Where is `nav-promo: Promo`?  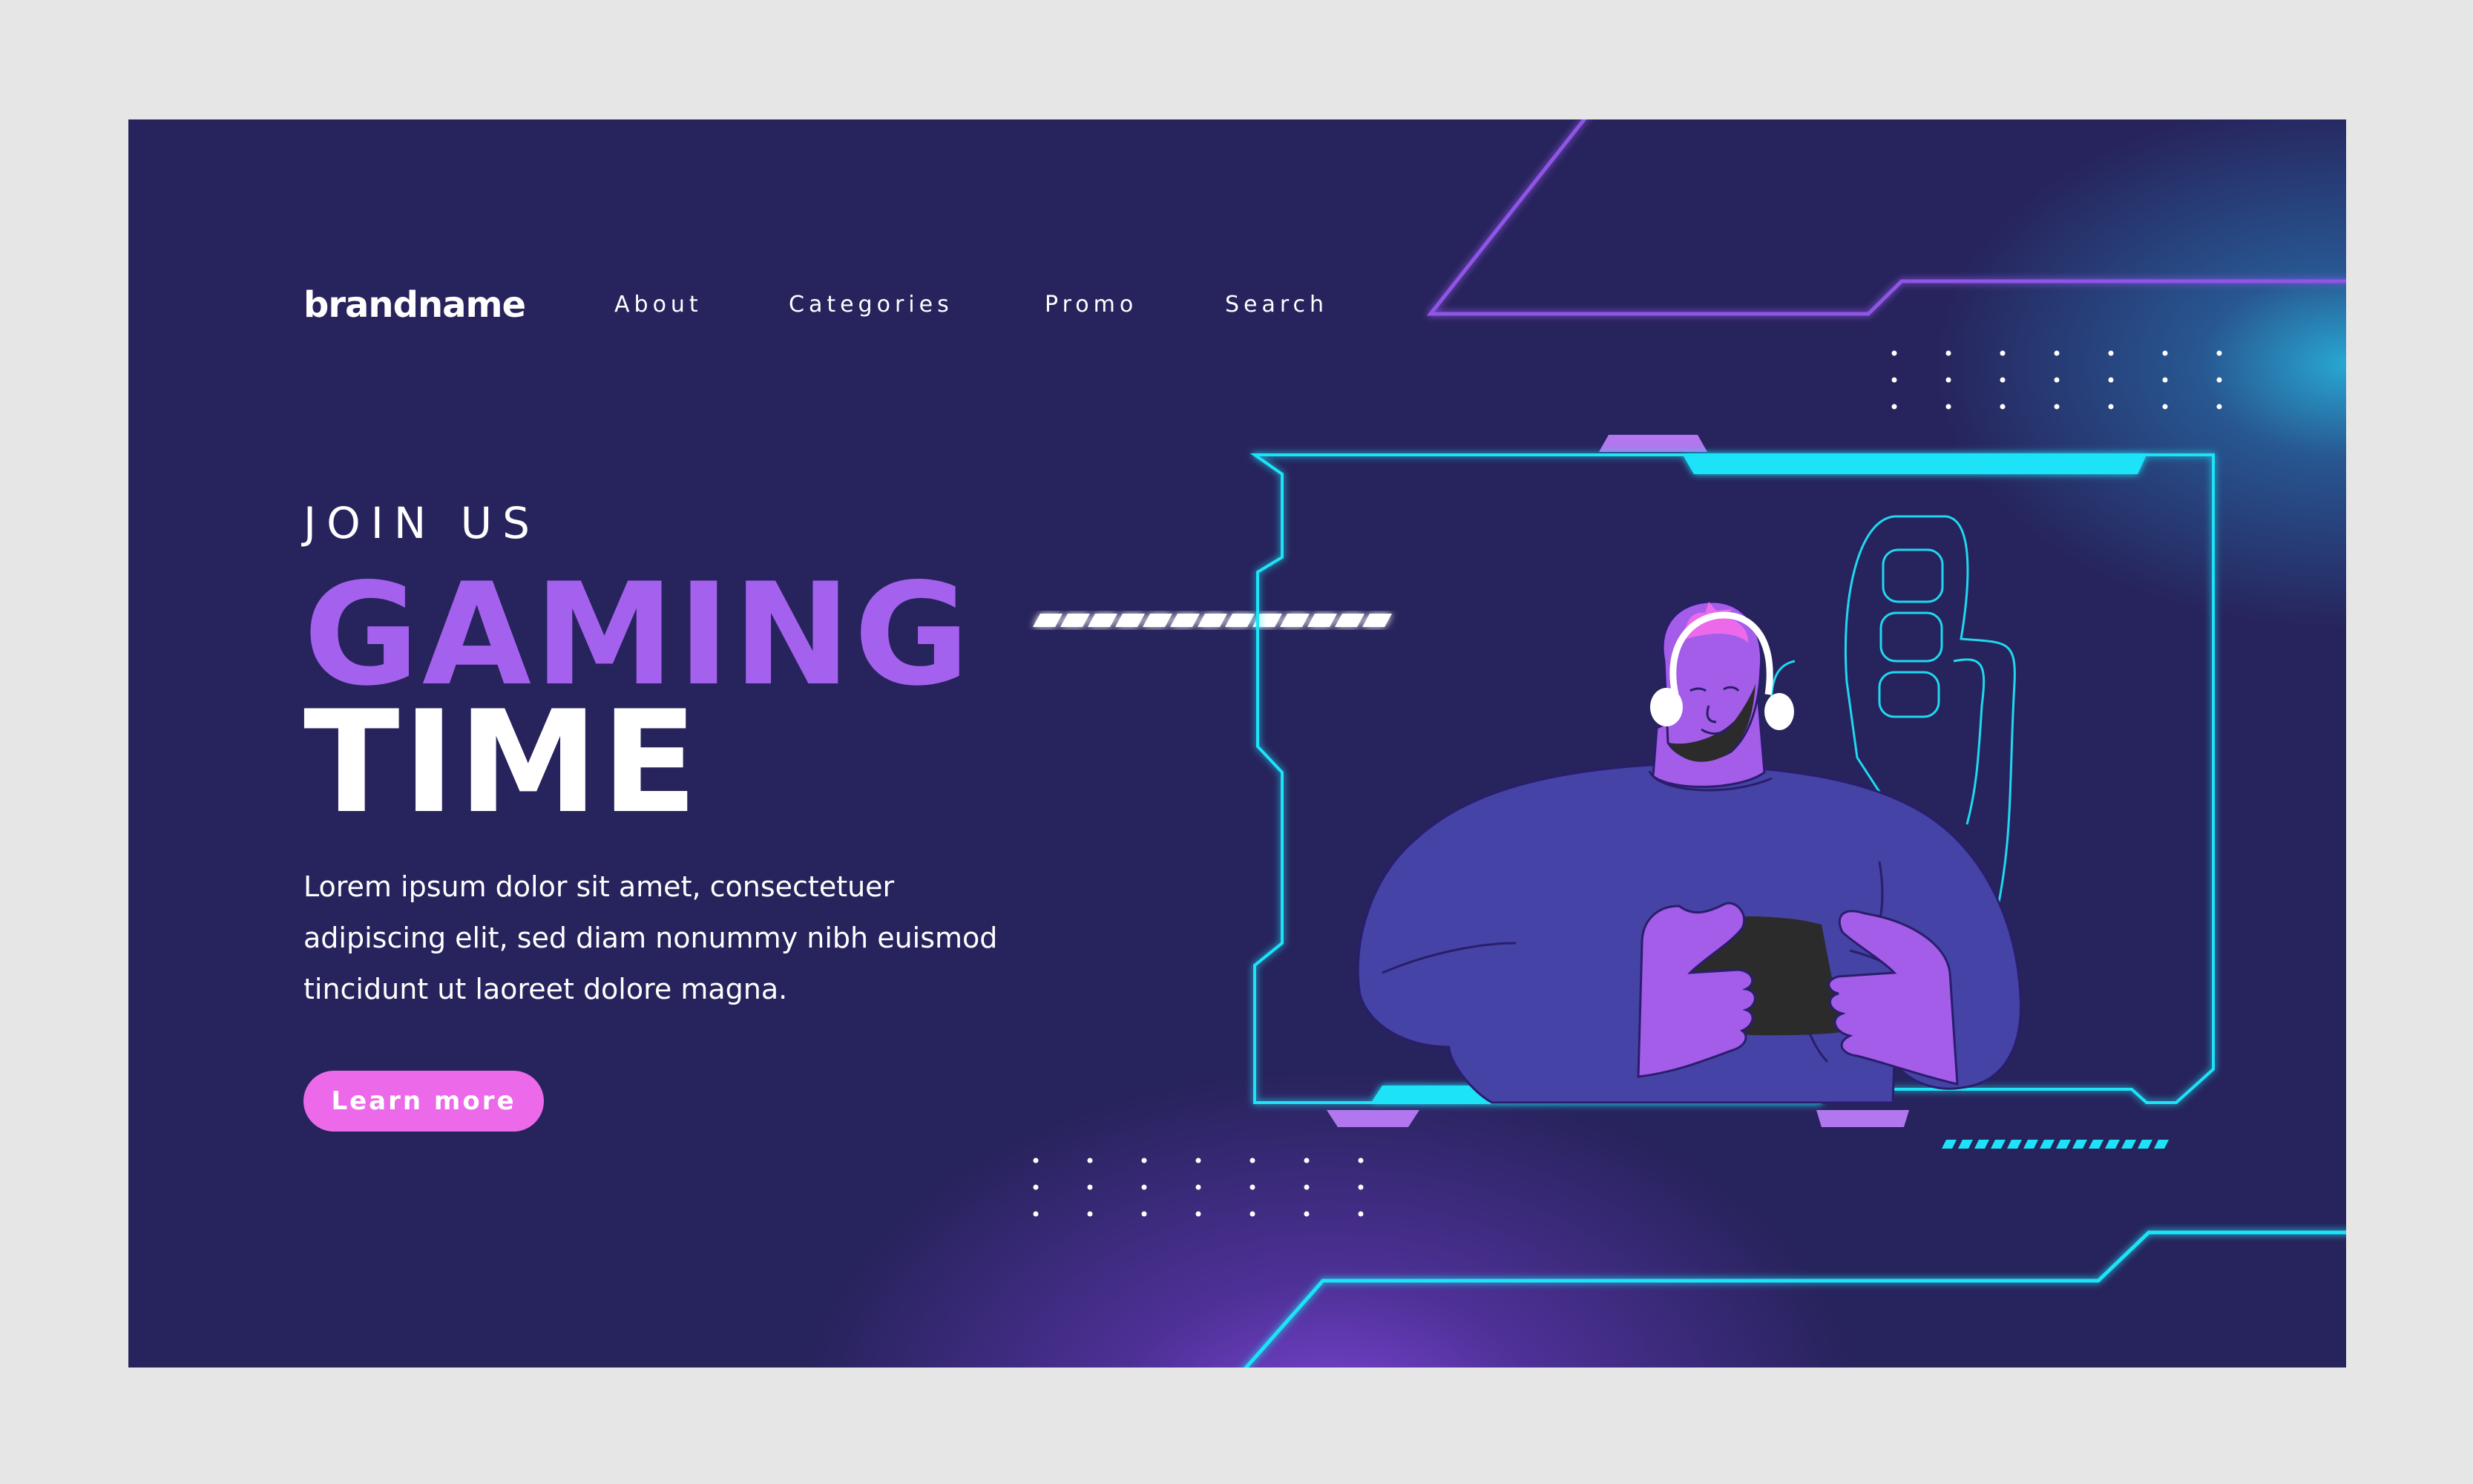 nav-promo: Promo is located at coordinates (1091, 305).